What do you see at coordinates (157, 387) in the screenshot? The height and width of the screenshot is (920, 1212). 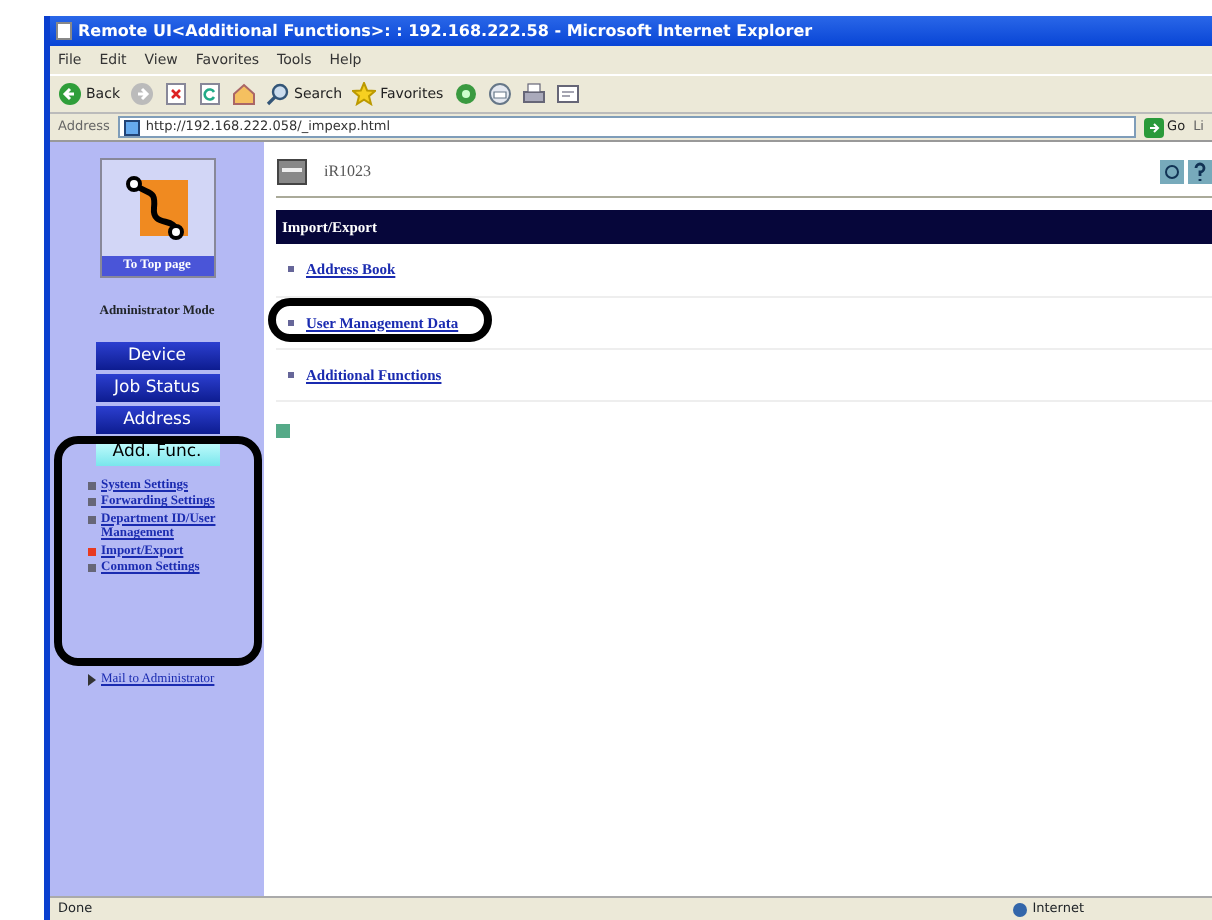 I see `nav-button: Job Status` at bounding box center [157, 387].